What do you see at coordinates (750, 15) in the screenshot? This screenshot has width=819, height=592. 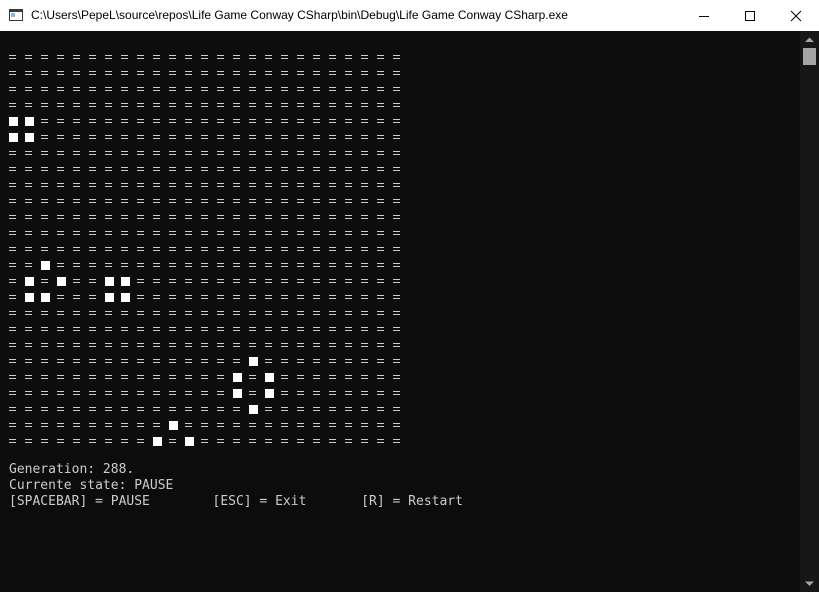 I see `maximize-button` at bounding box center [750, 15].